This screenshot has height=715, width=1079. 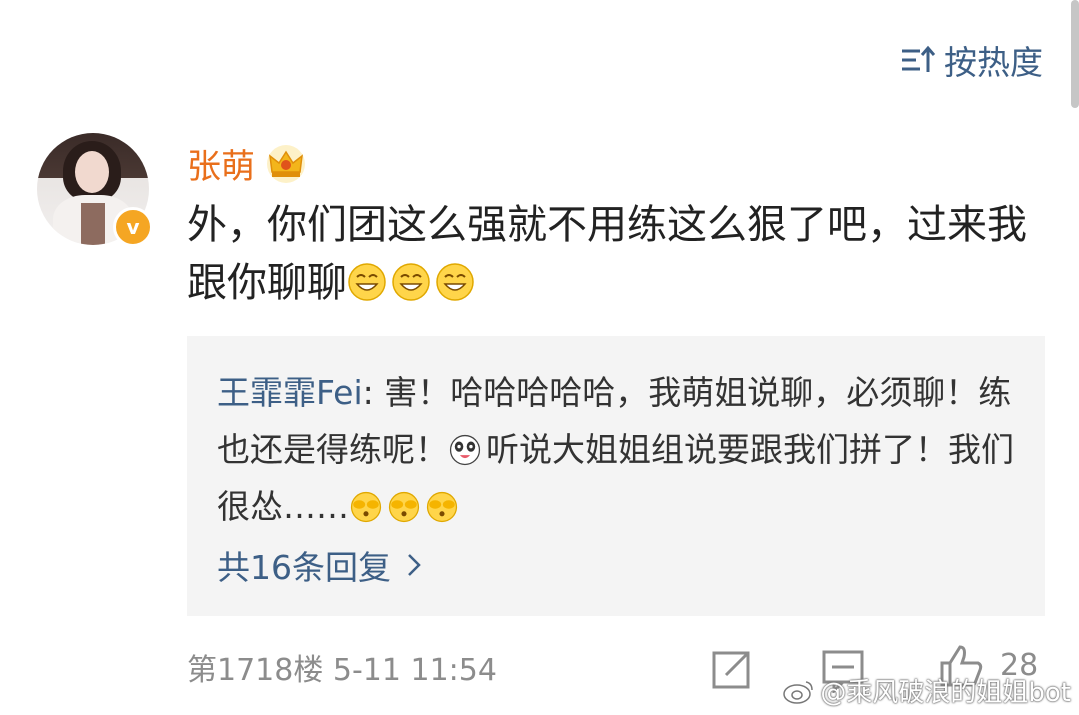 What do you see at coordinates (607, 254) in the screenshot?
I see `comment-text: 外，你们团这么强就不用练这么狠了吧，过来我跟你聊聊` at bounding box center [607, 254].